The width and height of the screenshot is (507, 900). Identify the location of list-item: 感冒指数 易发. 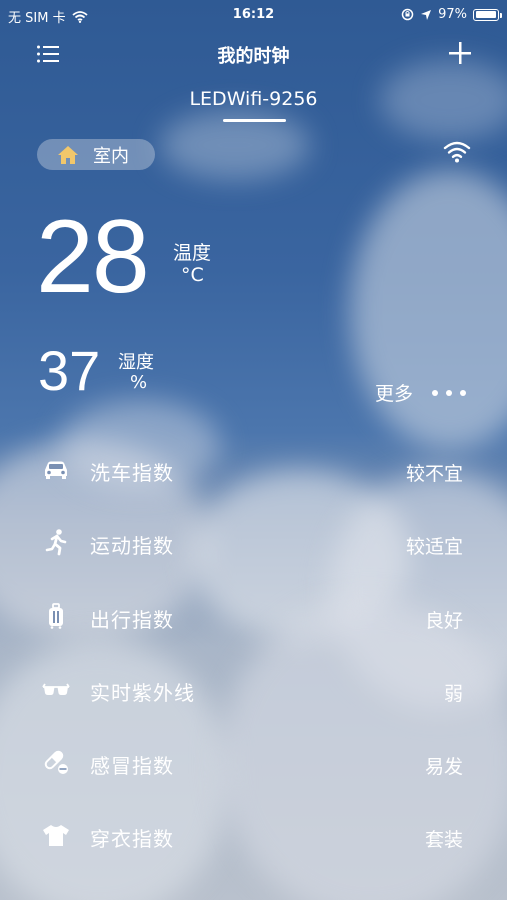
(253, 762).